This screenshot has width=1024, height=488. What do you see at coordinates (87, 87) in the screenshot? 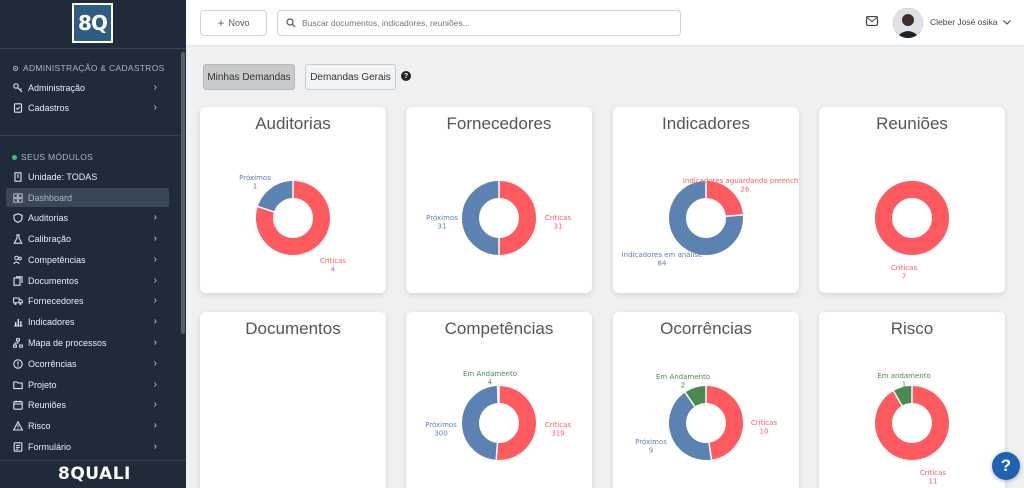
I see `sidebar-item-administracao: Administração ›` at bounding box center [87, 87].